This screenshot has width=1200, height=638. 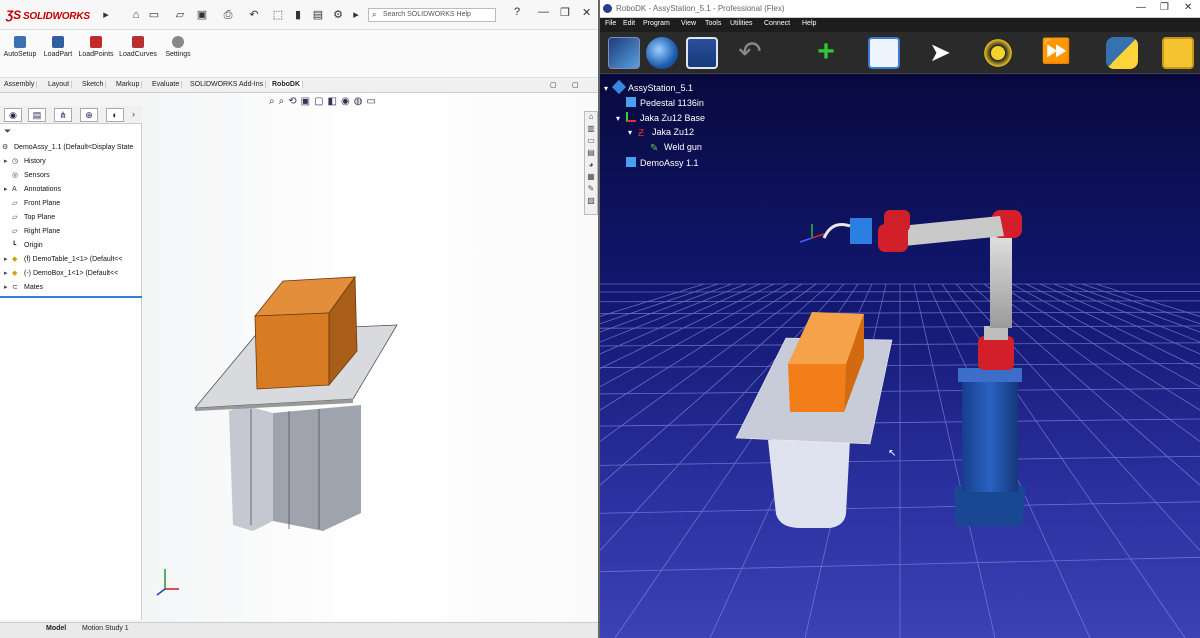 I want to click on part-icon: ◆, so click(x=15, y=273).